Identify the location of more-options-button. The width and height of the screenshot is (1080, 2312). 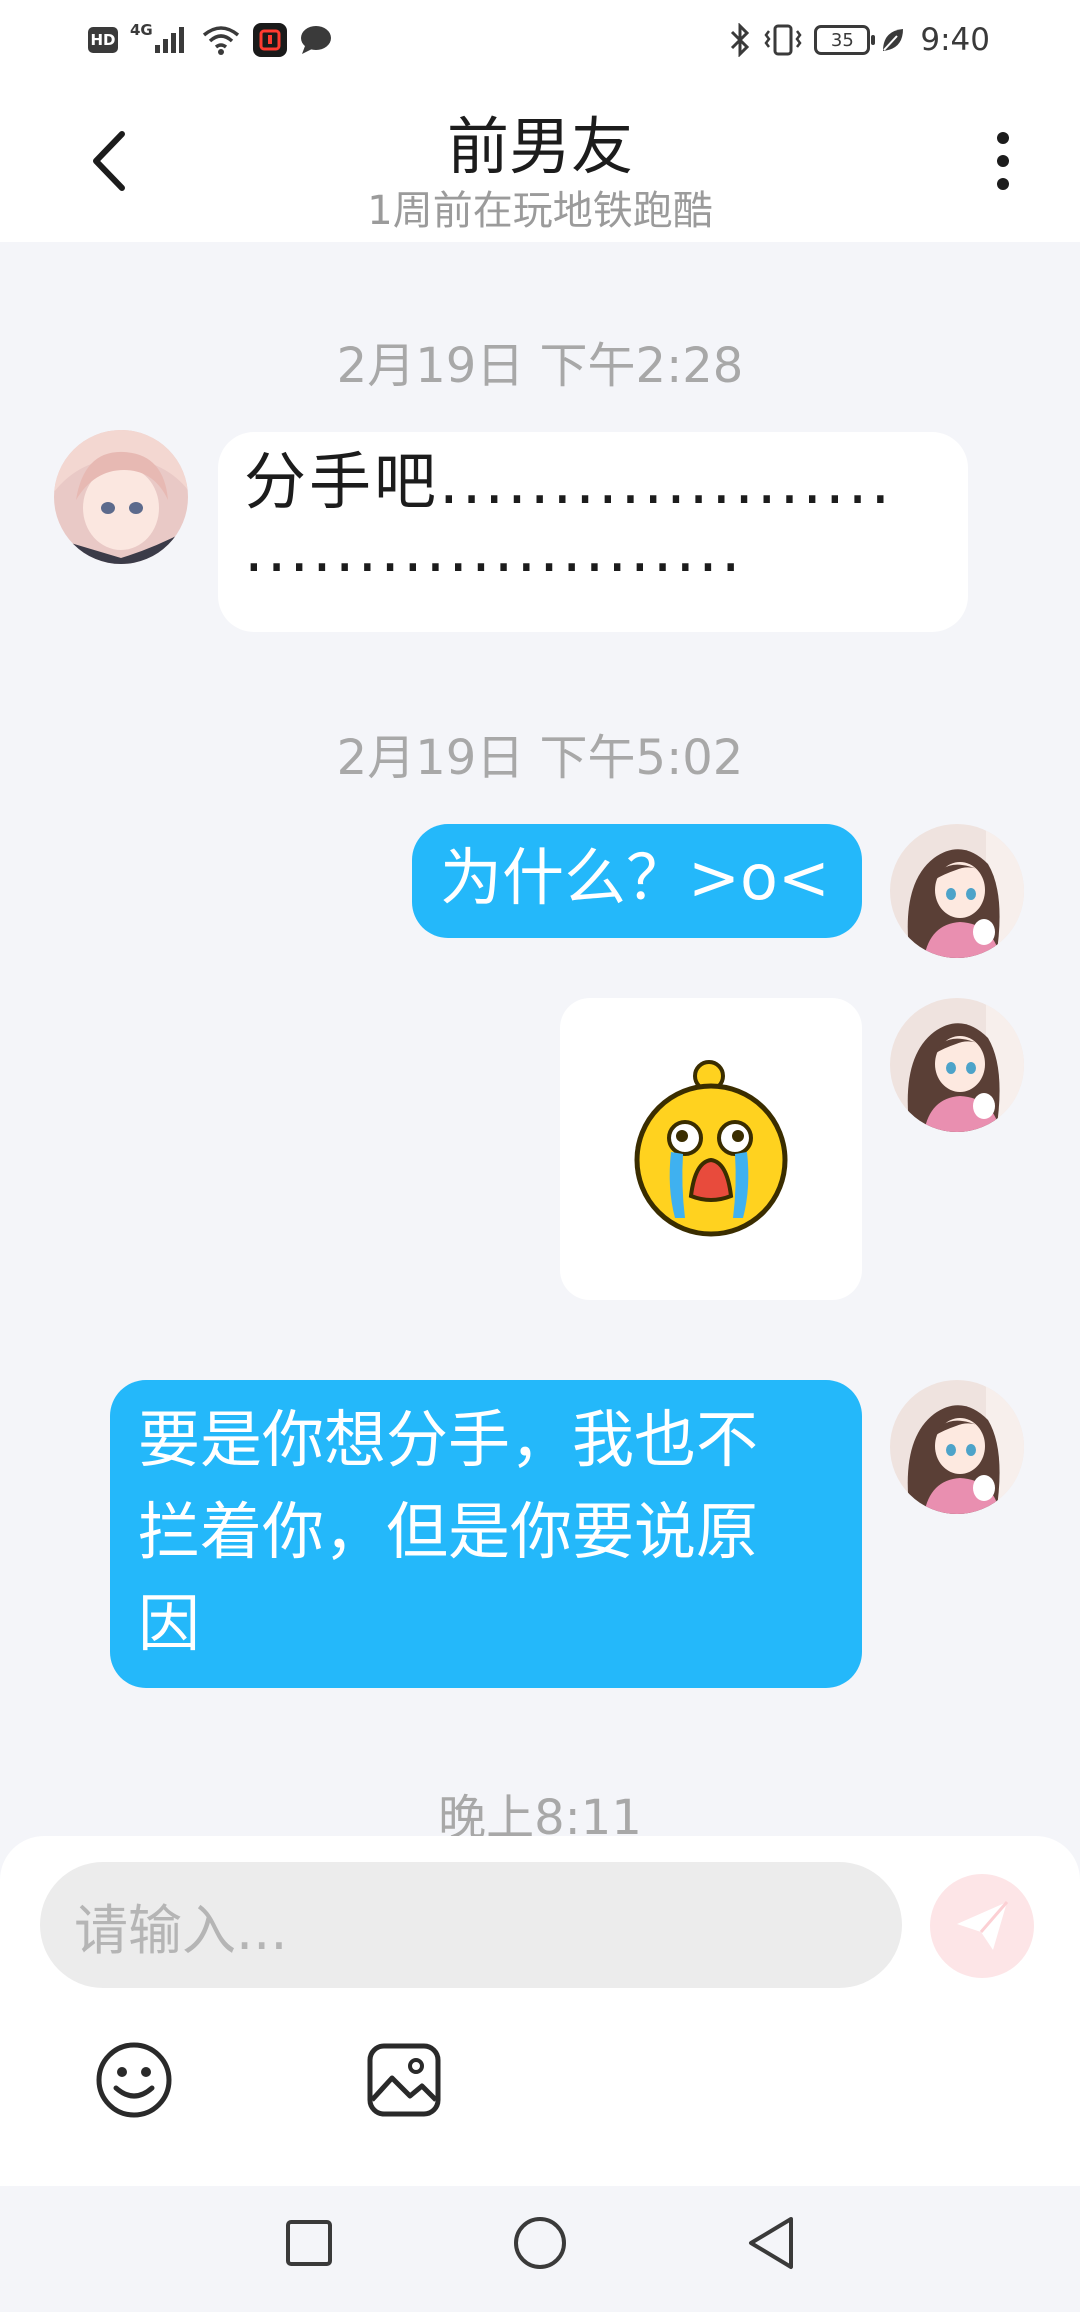
(1003, 161).